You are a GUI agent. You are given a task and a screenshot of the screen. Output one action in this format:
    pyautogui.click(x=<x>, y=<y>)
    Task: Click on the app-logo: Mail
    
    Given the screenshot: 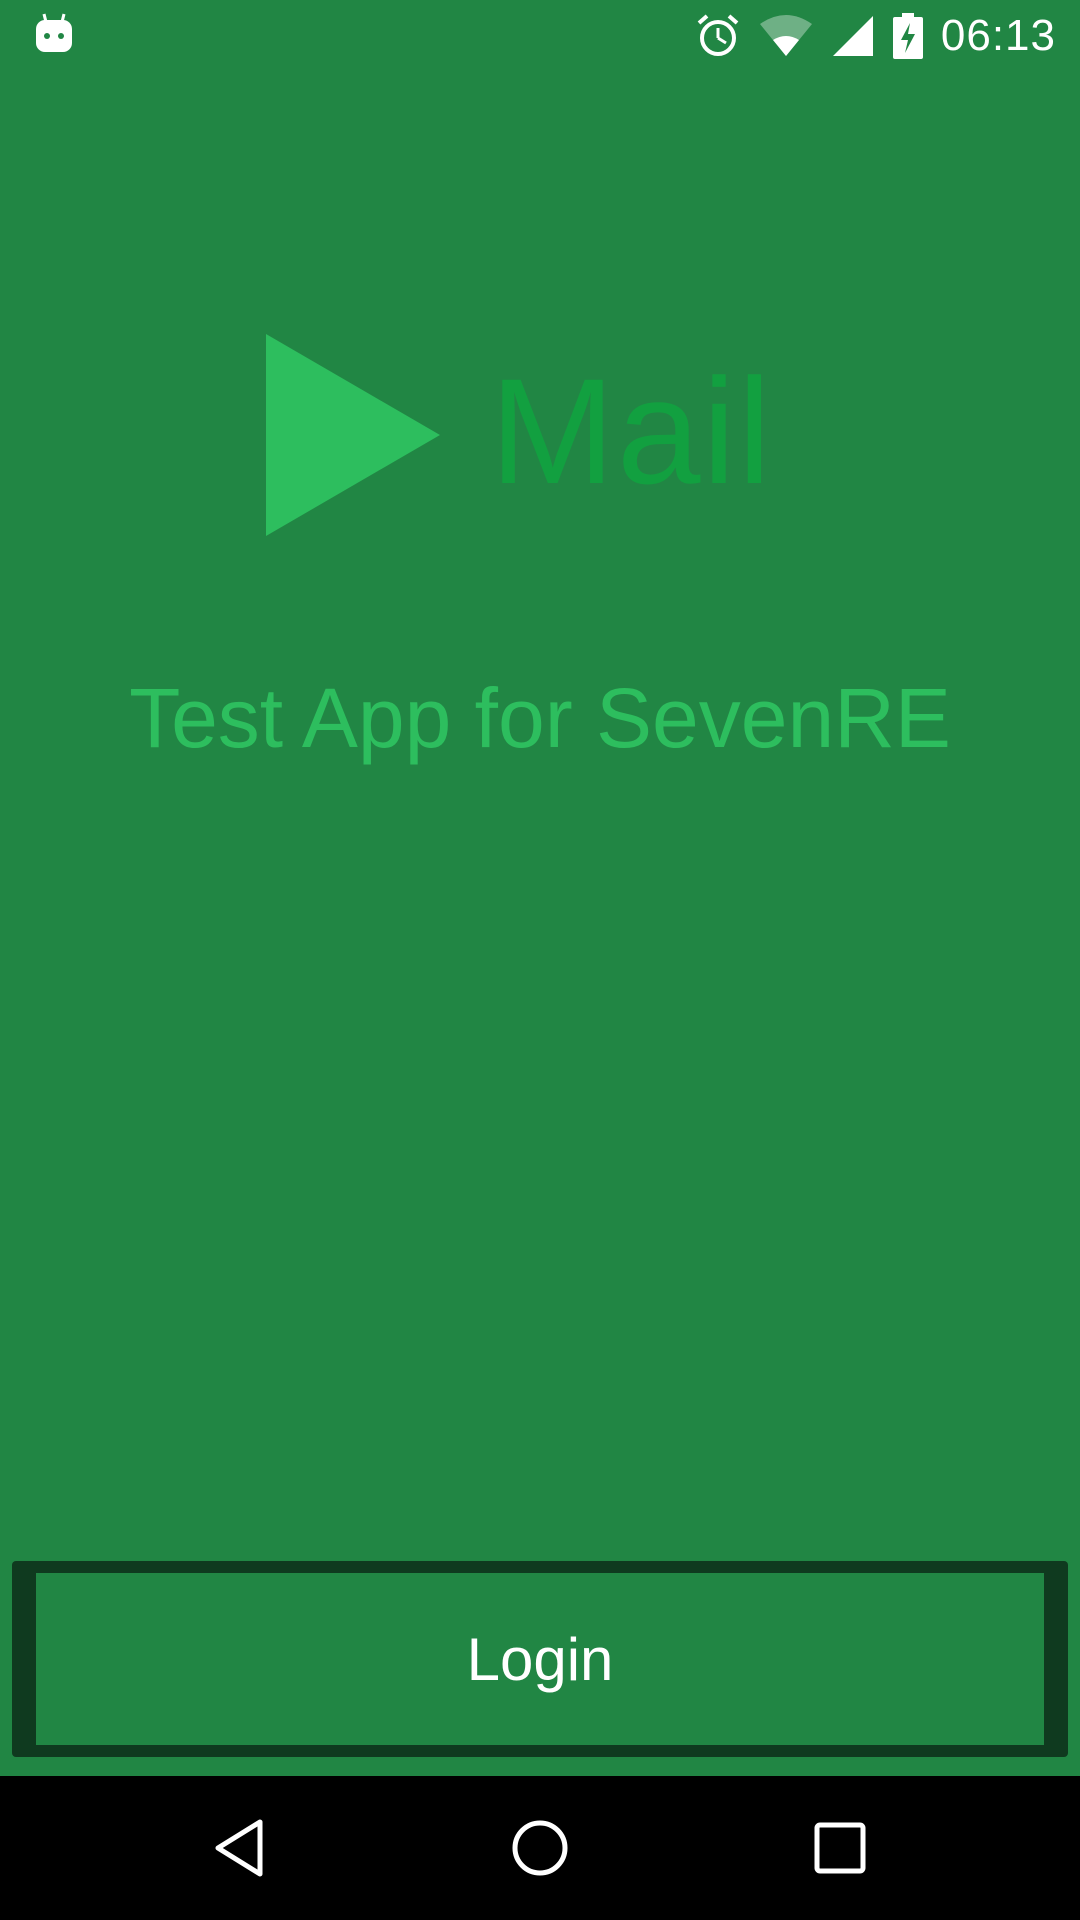 What is the action you would take?
    pyautogui.click(x=544, y=435)
    